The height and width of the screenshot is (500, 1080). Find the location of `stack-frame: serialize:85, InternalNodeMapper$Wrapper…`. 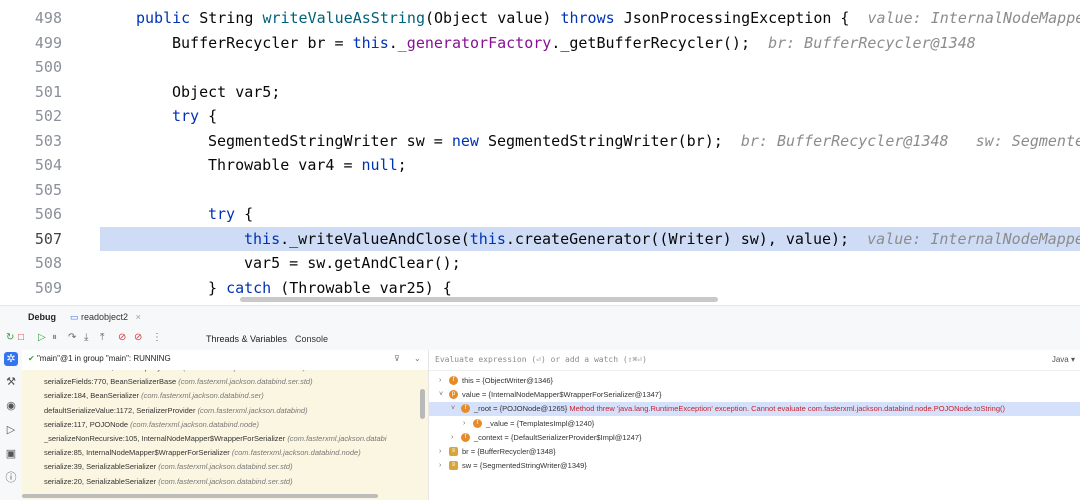

stack-frame: serialize:85, InternalNodeMapper$Wrapper… is located at coordinates (202, 452).